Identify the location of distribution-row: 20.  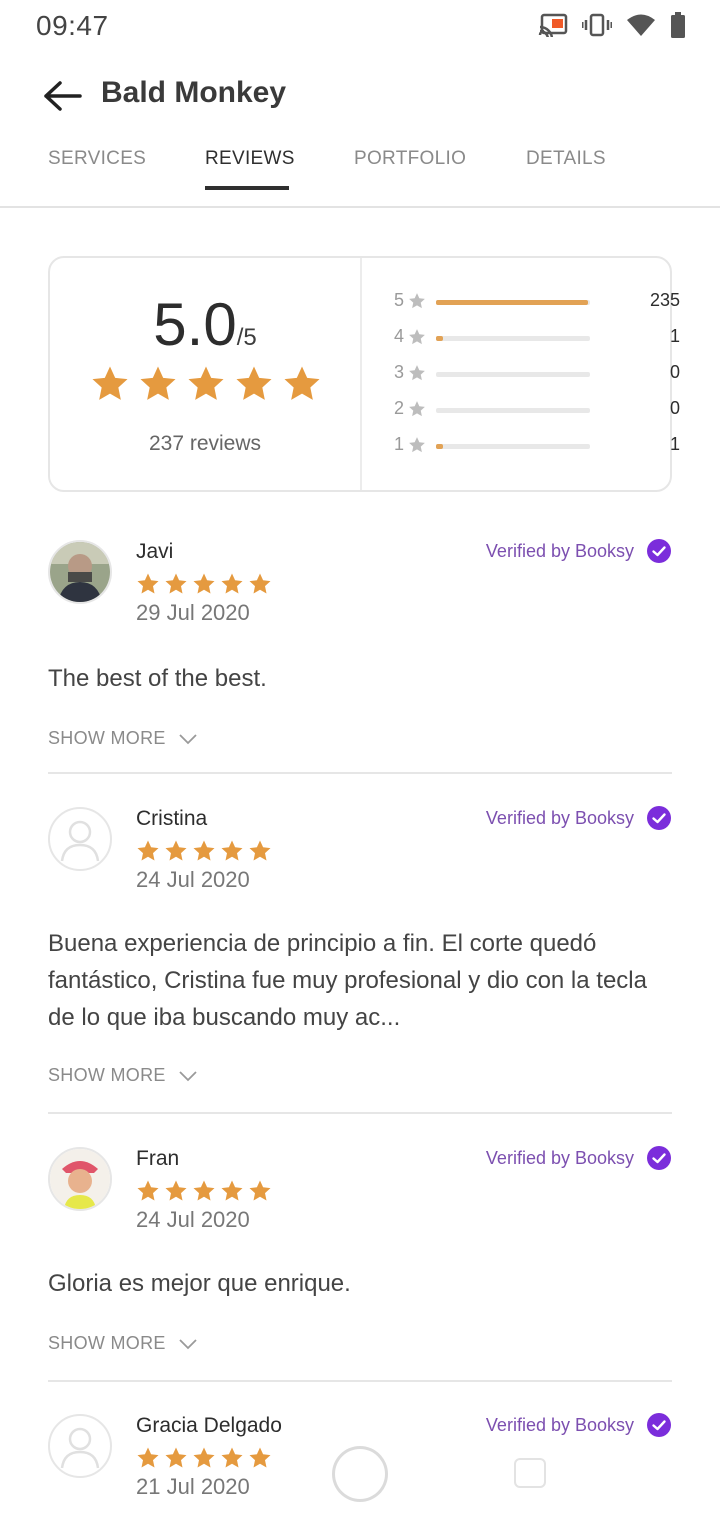
(535, 410).